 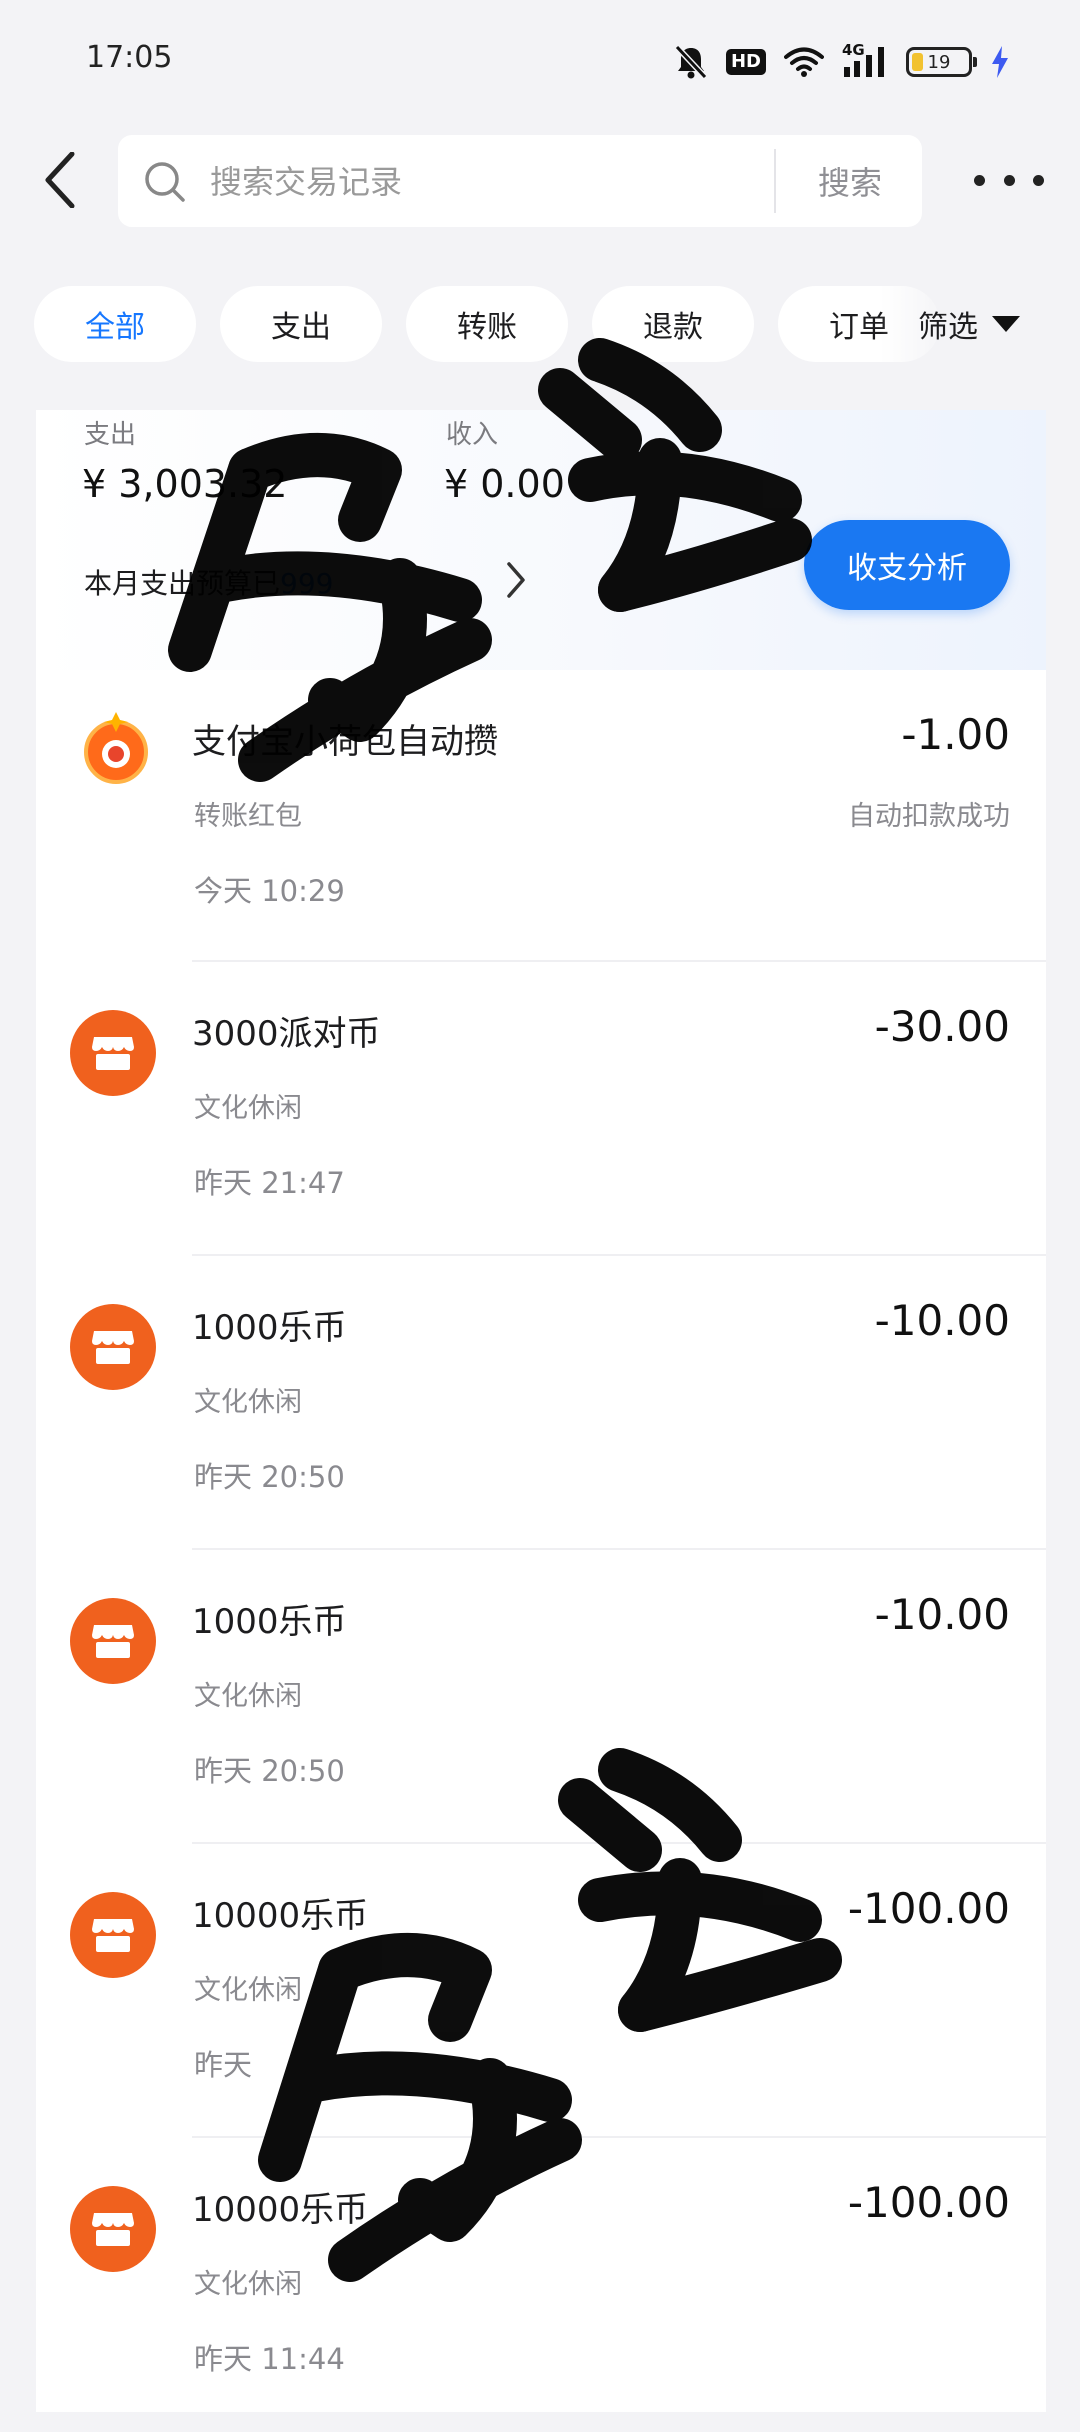 I want to click on status-bar: 17:05 HD 4G 19, so click(x=540, y=59).